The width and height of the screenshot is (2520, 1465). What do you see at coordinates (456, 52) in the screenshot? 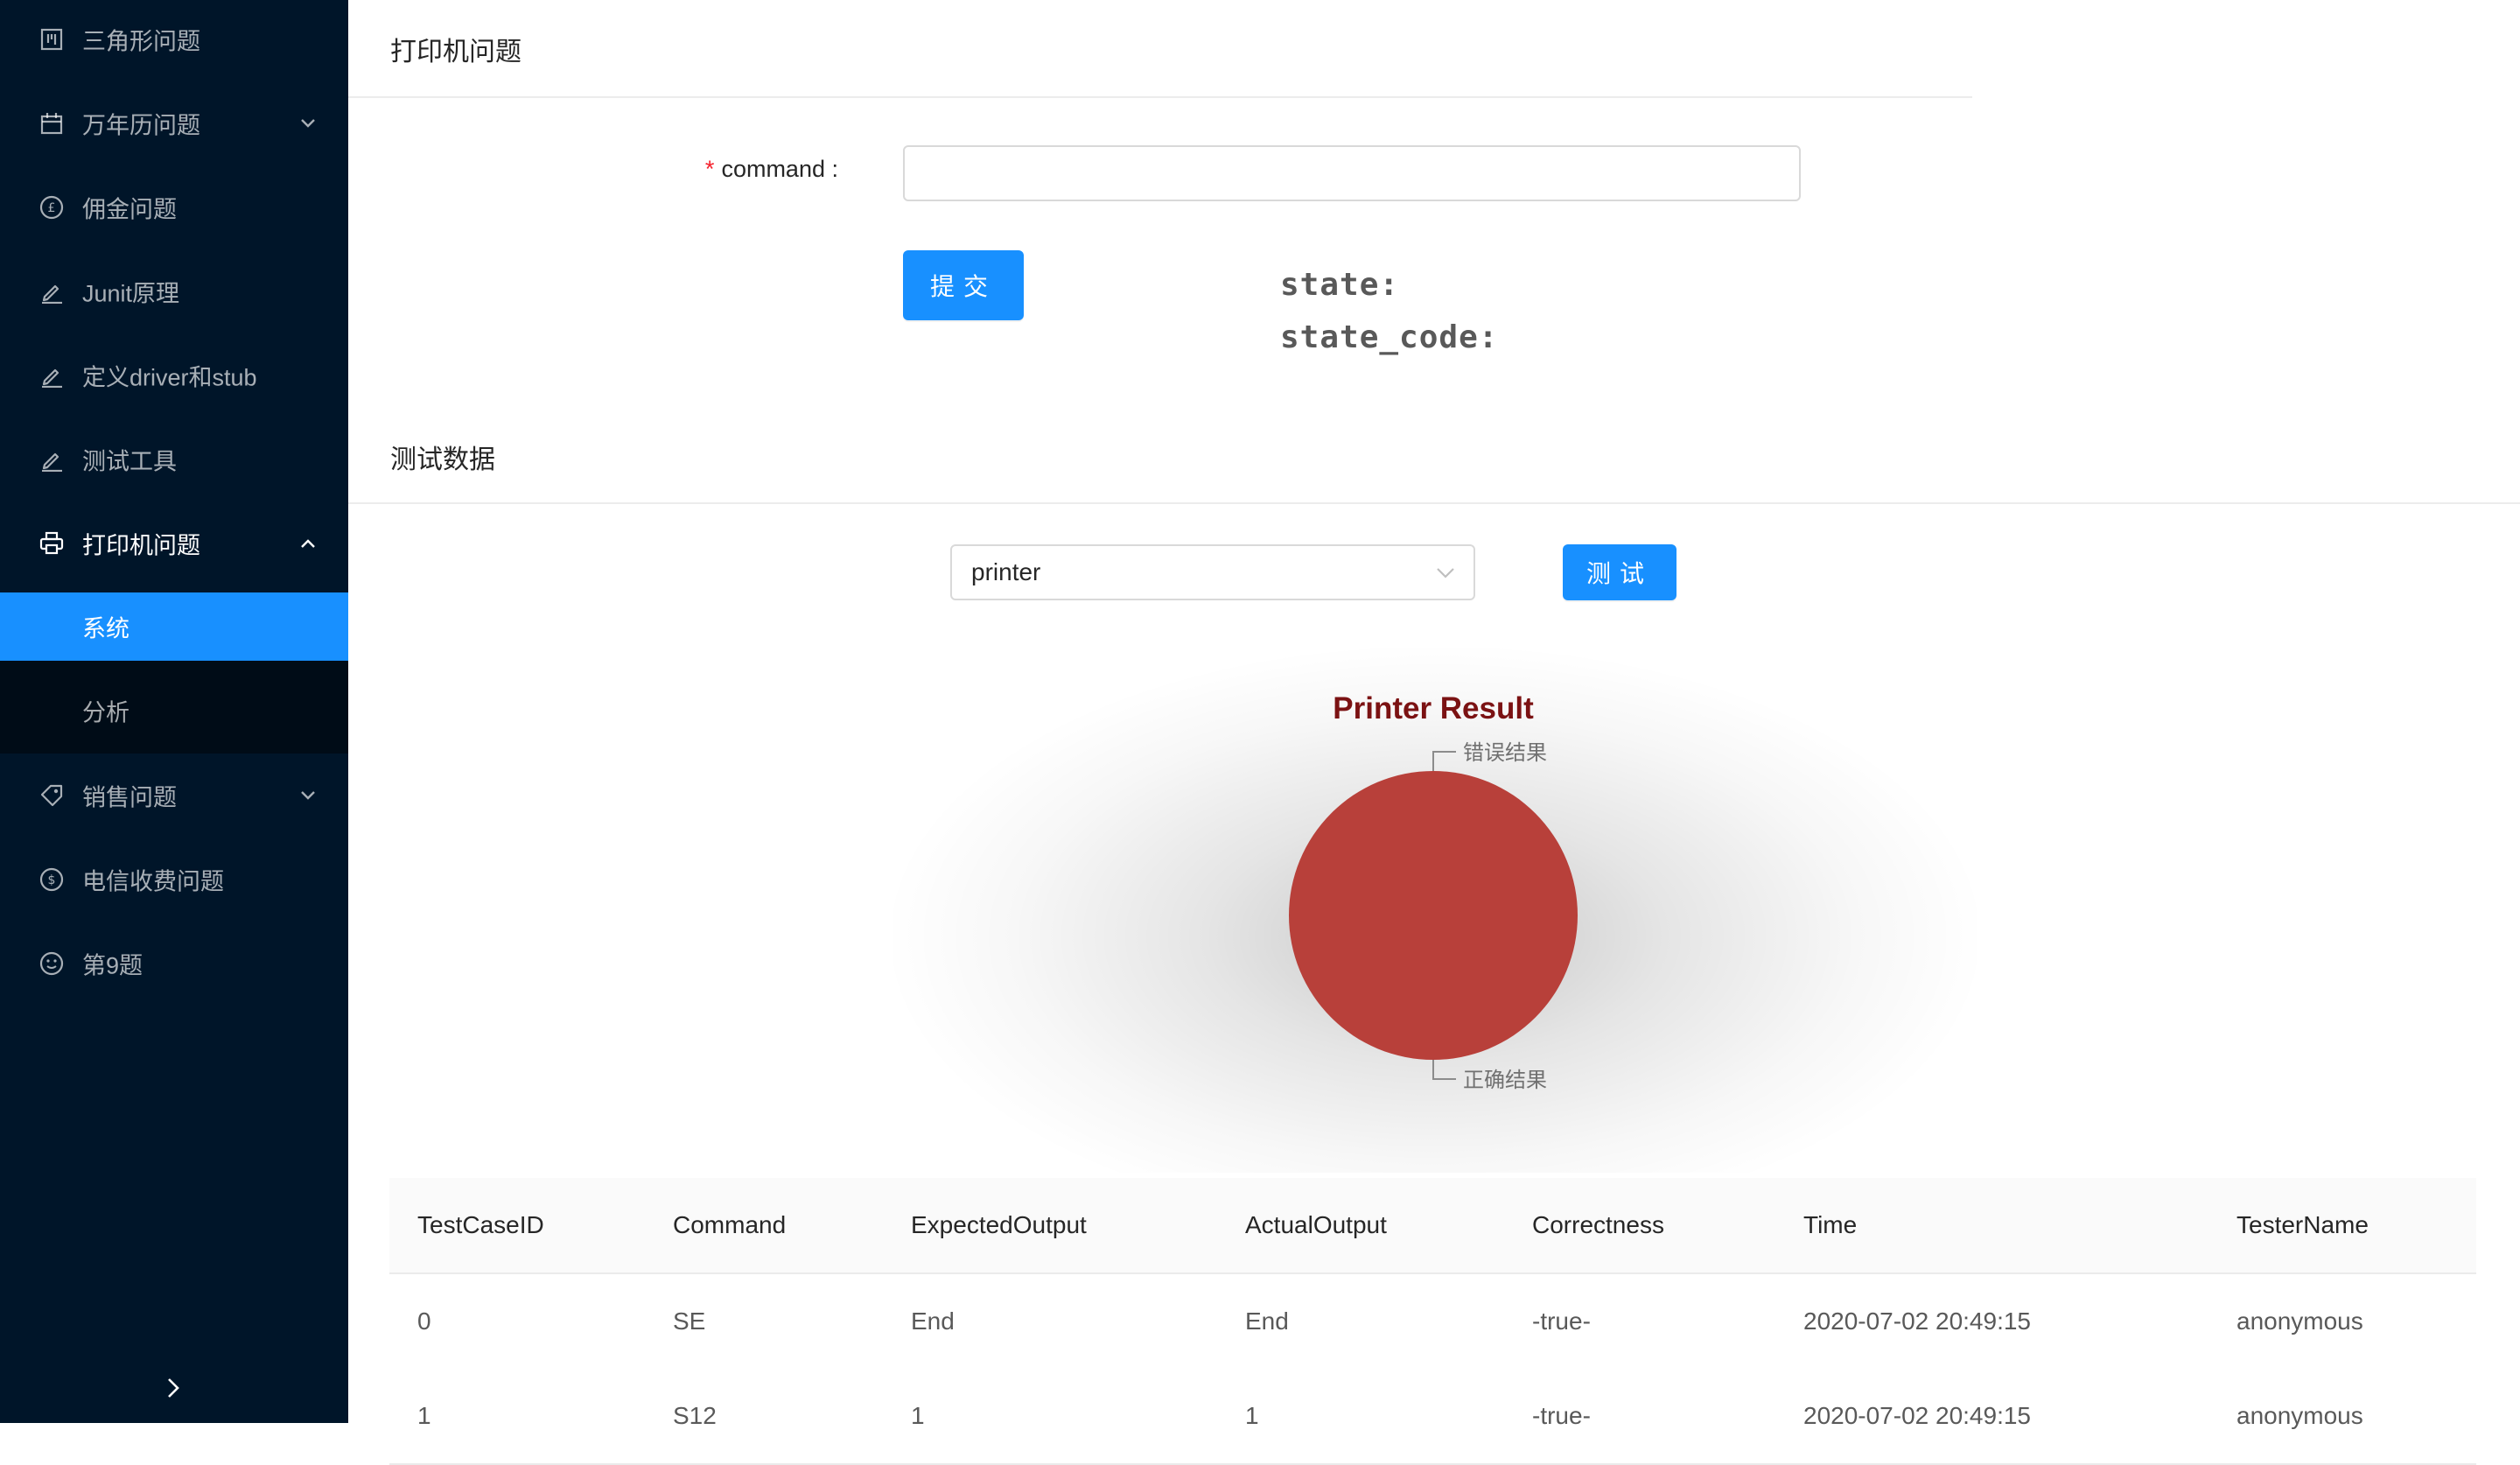
I see `form-card-title: 打印机问题` at bounding box center [456, 52].